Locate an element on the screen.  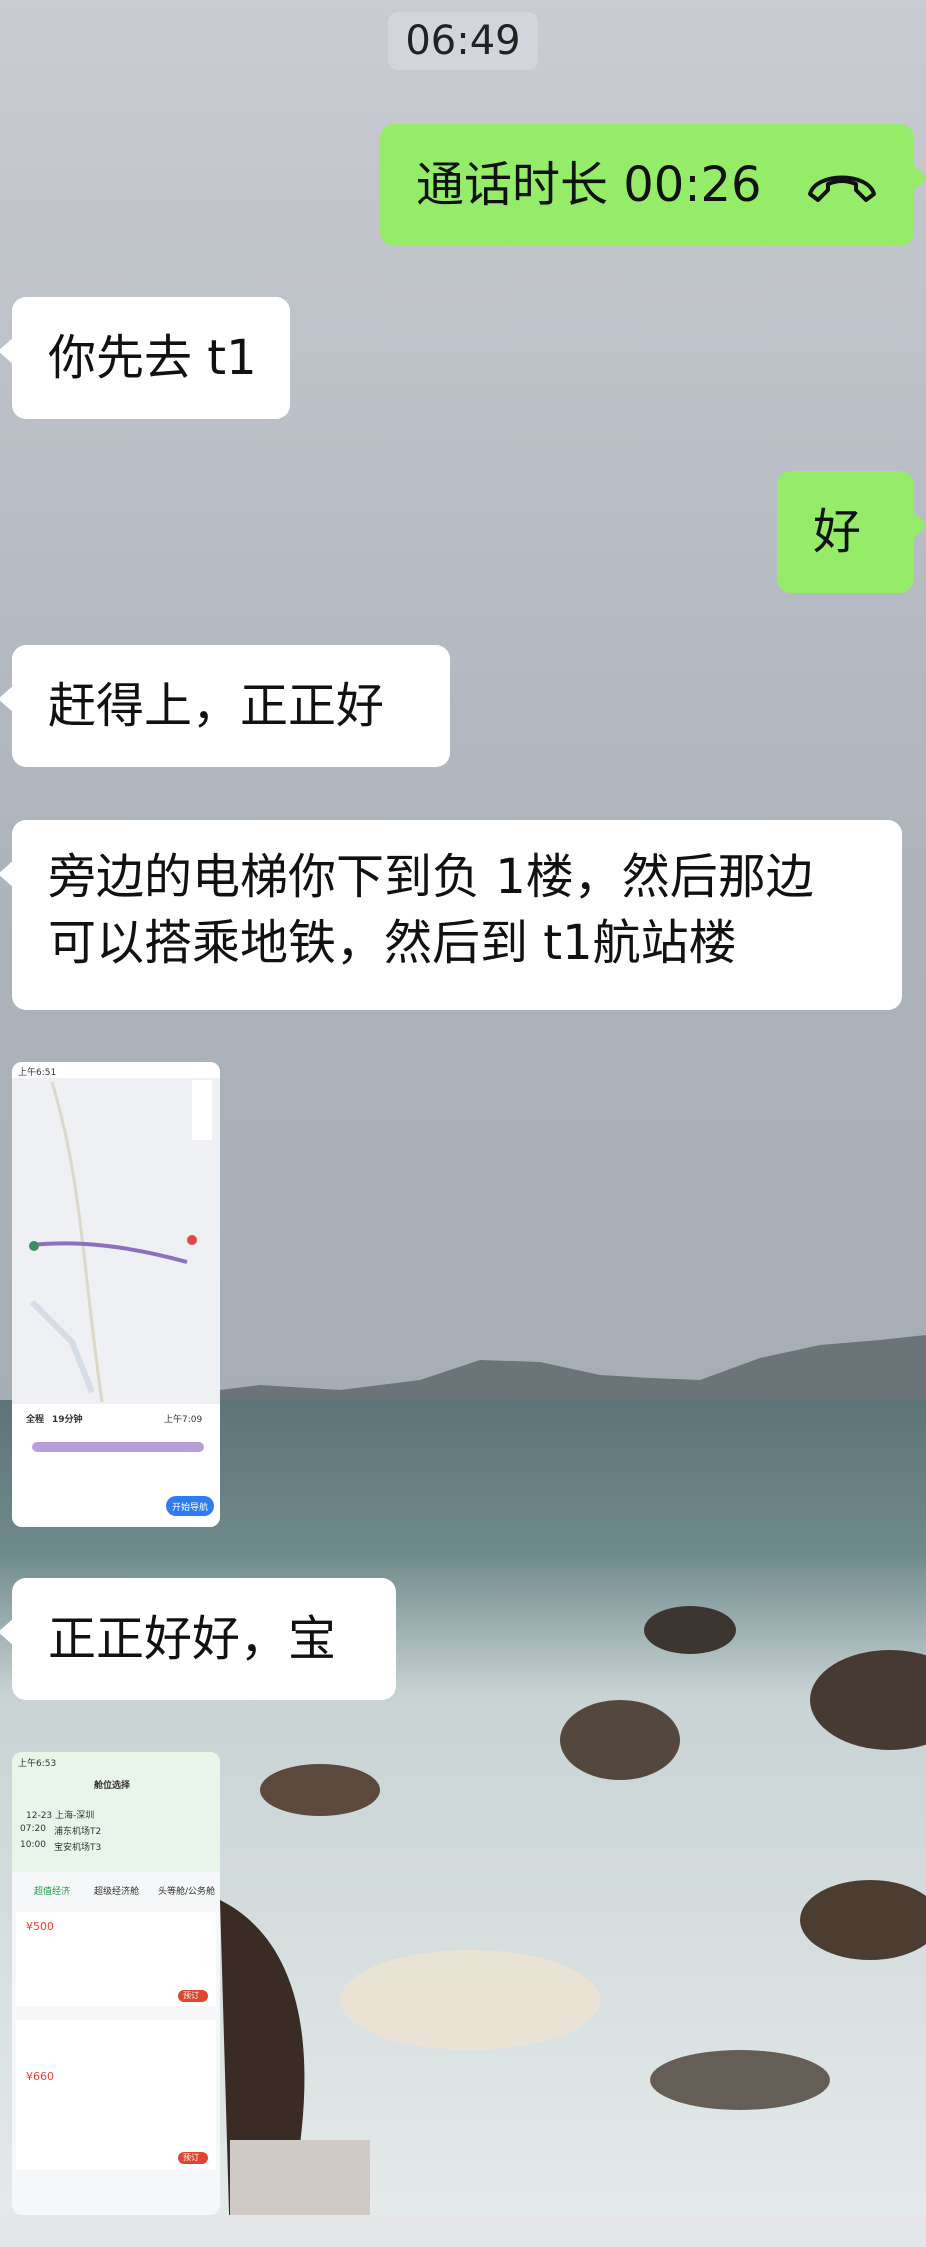
message-call-duration: 通话时长 00:26 is located at coordinates (653, 185).